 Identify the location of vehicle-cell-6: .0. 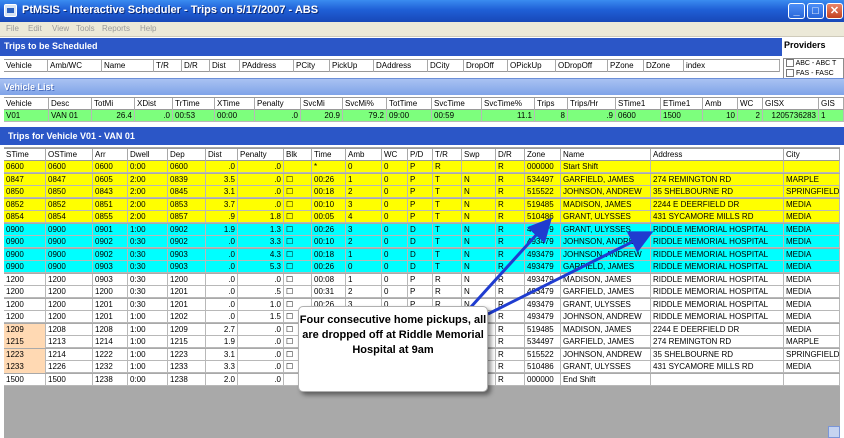
(278, 116).